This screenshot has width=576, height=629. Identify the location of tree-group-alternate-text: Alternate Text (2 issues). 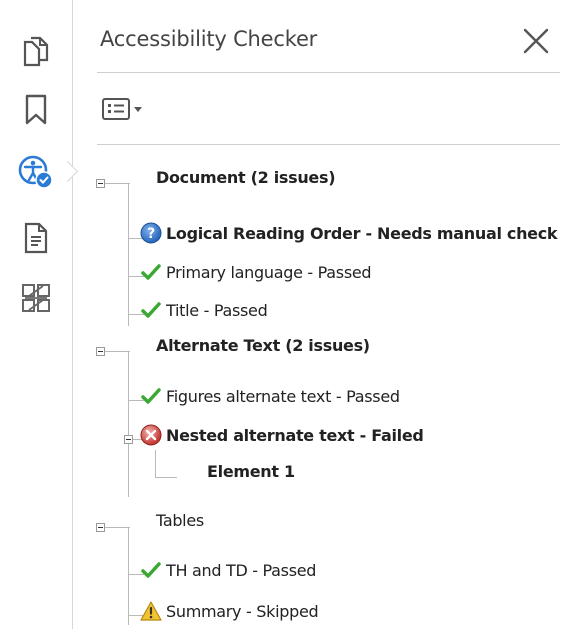
(263, 345).